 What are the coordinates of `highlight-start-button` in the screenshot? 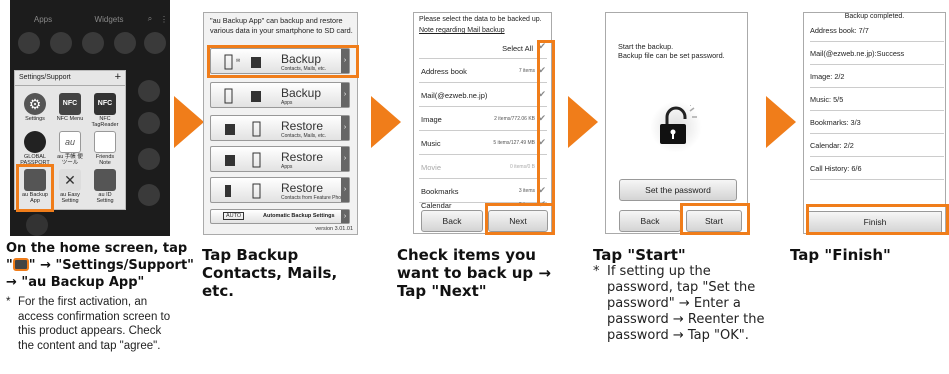 It's located at (715, 219).